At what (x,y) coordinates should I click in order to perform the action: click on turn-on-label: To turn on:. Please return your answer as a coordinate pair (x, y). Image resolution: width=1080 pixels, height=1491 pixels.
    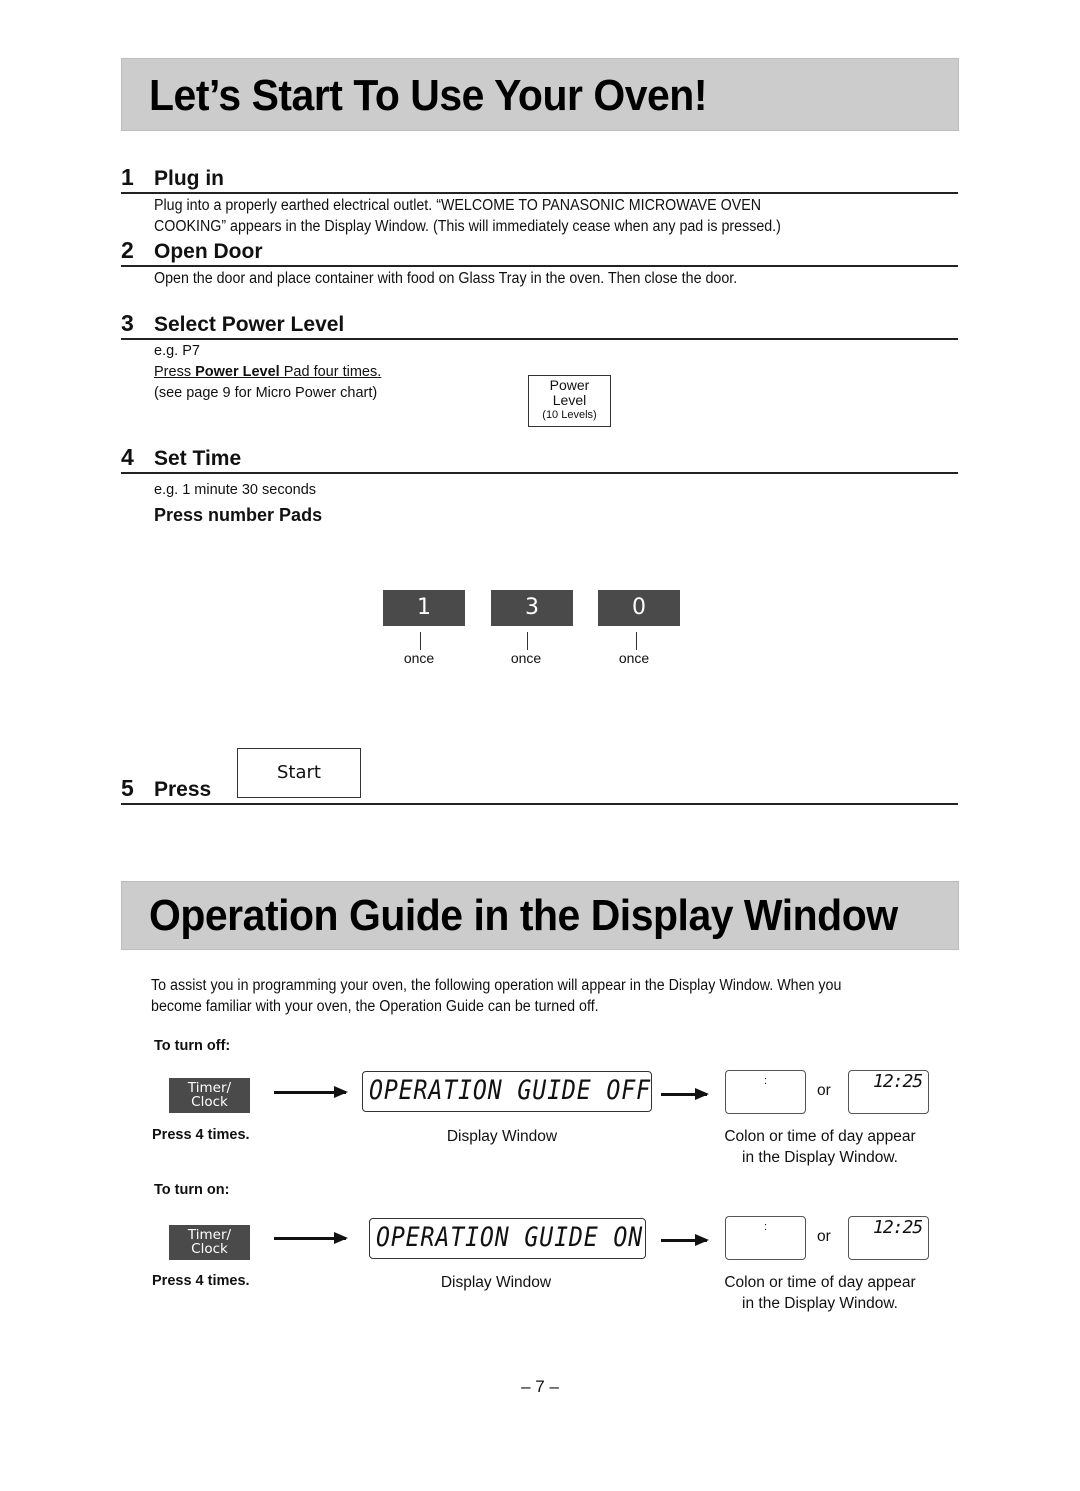
    Looking at the image, I should click on (192, 1190).